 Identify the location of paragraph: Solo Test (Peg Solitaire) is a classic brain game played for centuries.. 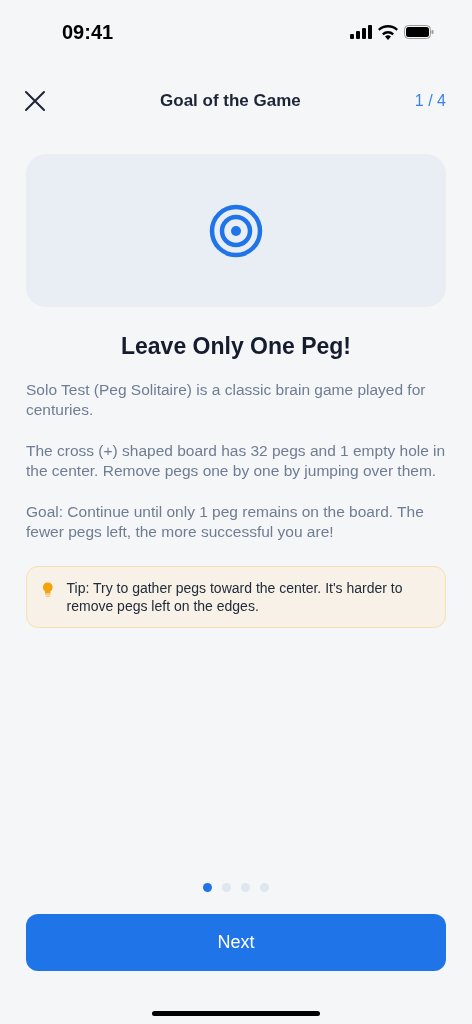
(226, 400).